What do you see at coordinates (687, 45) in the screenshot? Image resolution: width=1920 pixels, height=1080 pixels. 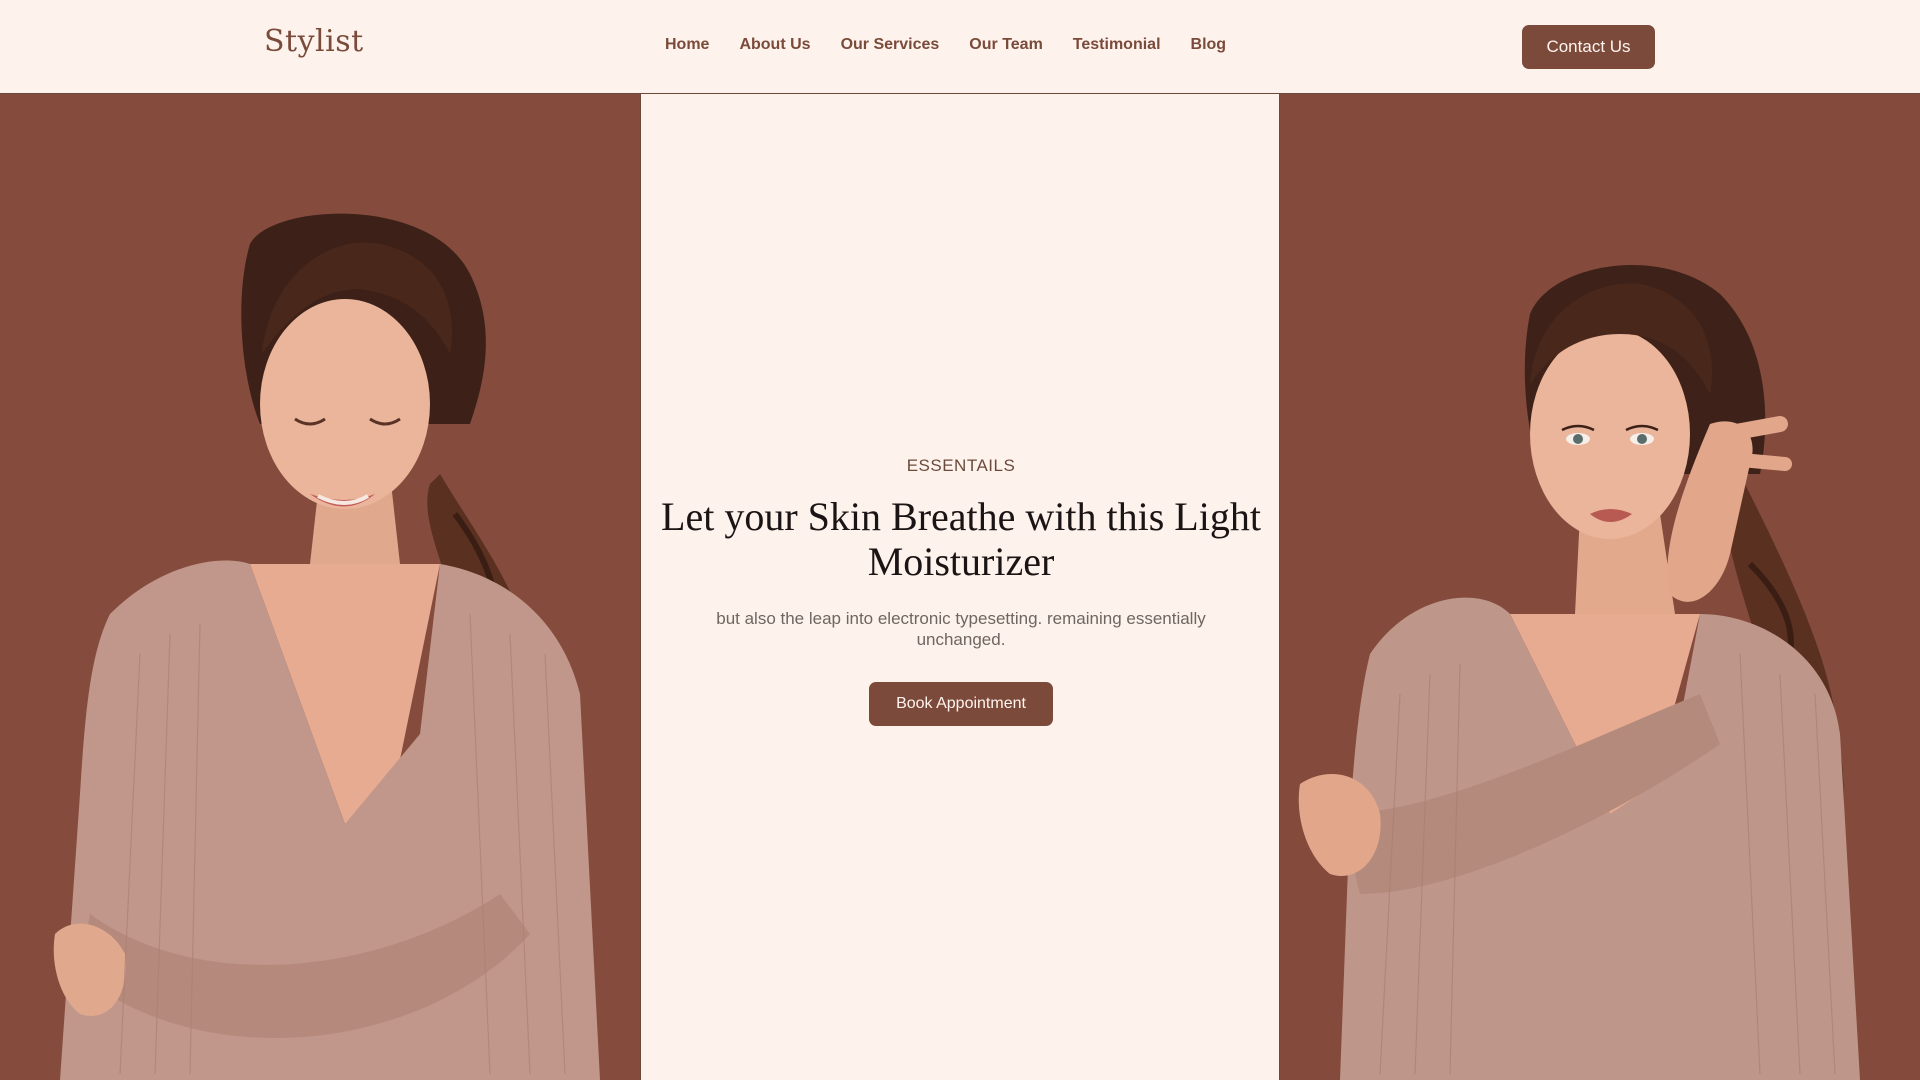 I see `nav-item-home: Home` at bounding box center [687, 45].